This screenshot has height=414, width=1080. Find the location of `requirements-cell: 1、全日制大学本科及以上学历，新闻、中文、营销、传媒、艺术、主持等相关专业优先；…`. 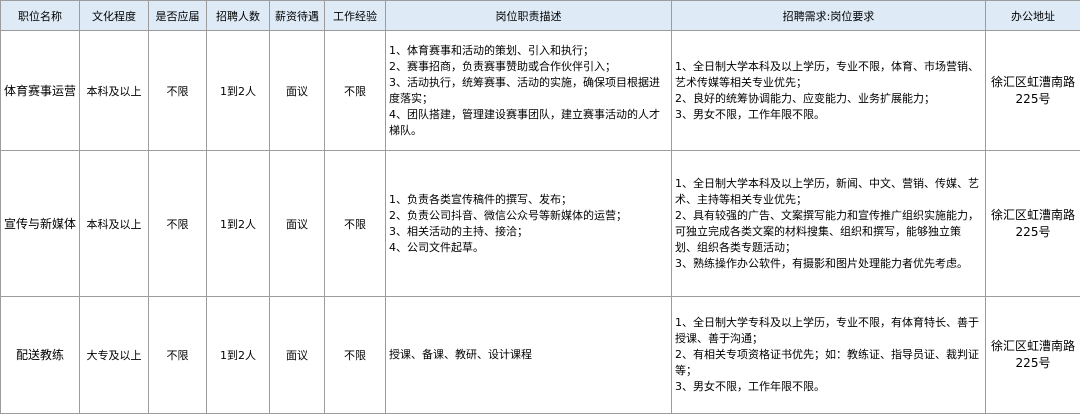

requirements-cell: 1、全日制大学本科及以上学历，新闻、中文、营销、传媒、艺术、主持等相关专业优先；… is located at coordinates (829, 224).